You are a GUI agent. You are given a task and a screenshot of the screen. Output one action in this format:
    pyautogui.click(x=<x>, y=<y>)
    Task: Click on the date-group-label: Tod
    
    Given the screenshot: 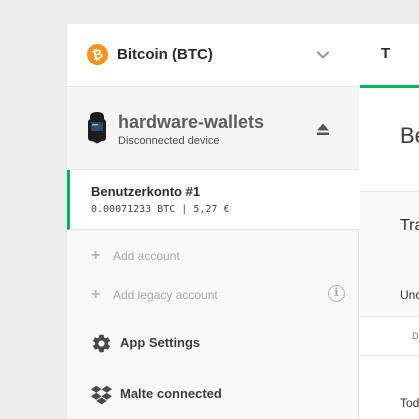 What is the action you would take?
    pyautogui.click(x=409, y=403)
    